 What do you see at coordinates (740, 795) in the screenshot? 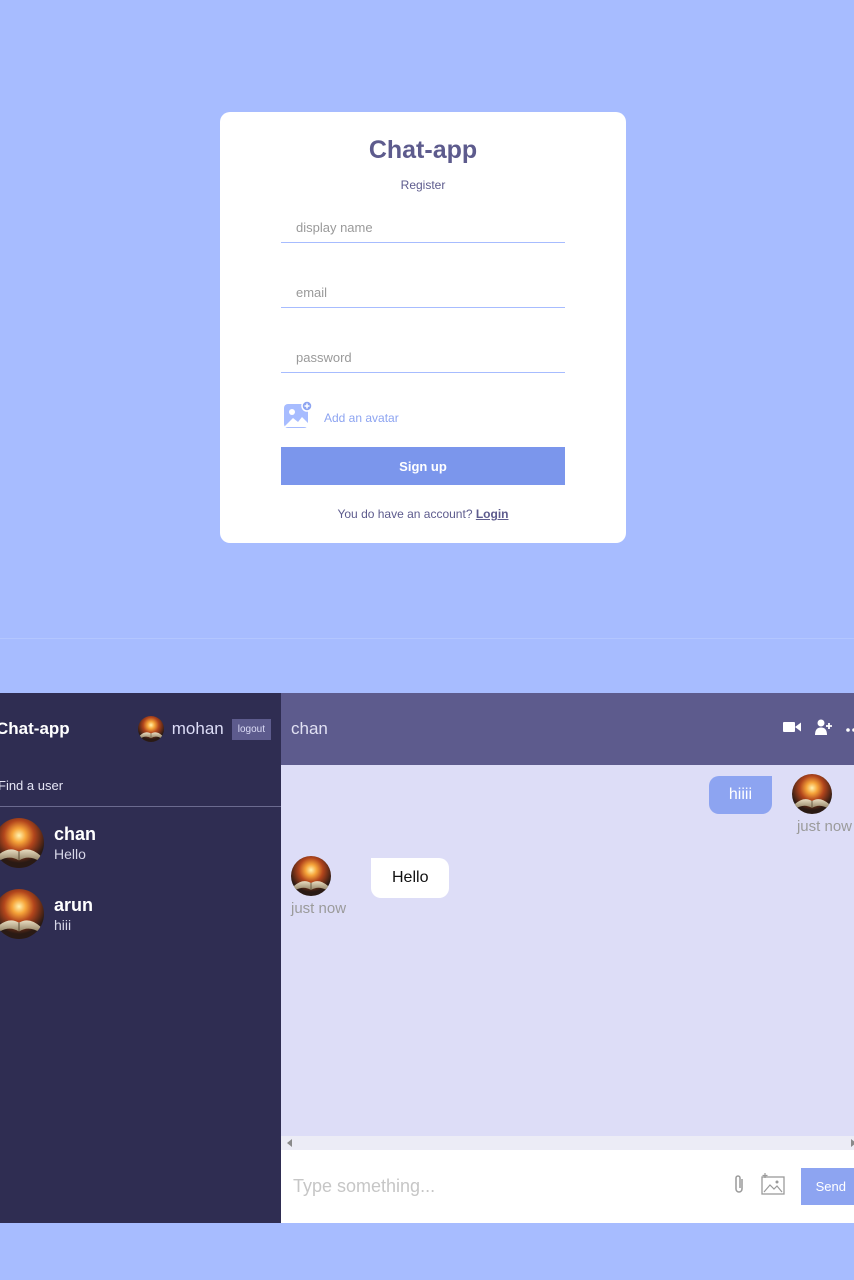
I see `message-bubble: hiiii` at bounding box center [740, 795].